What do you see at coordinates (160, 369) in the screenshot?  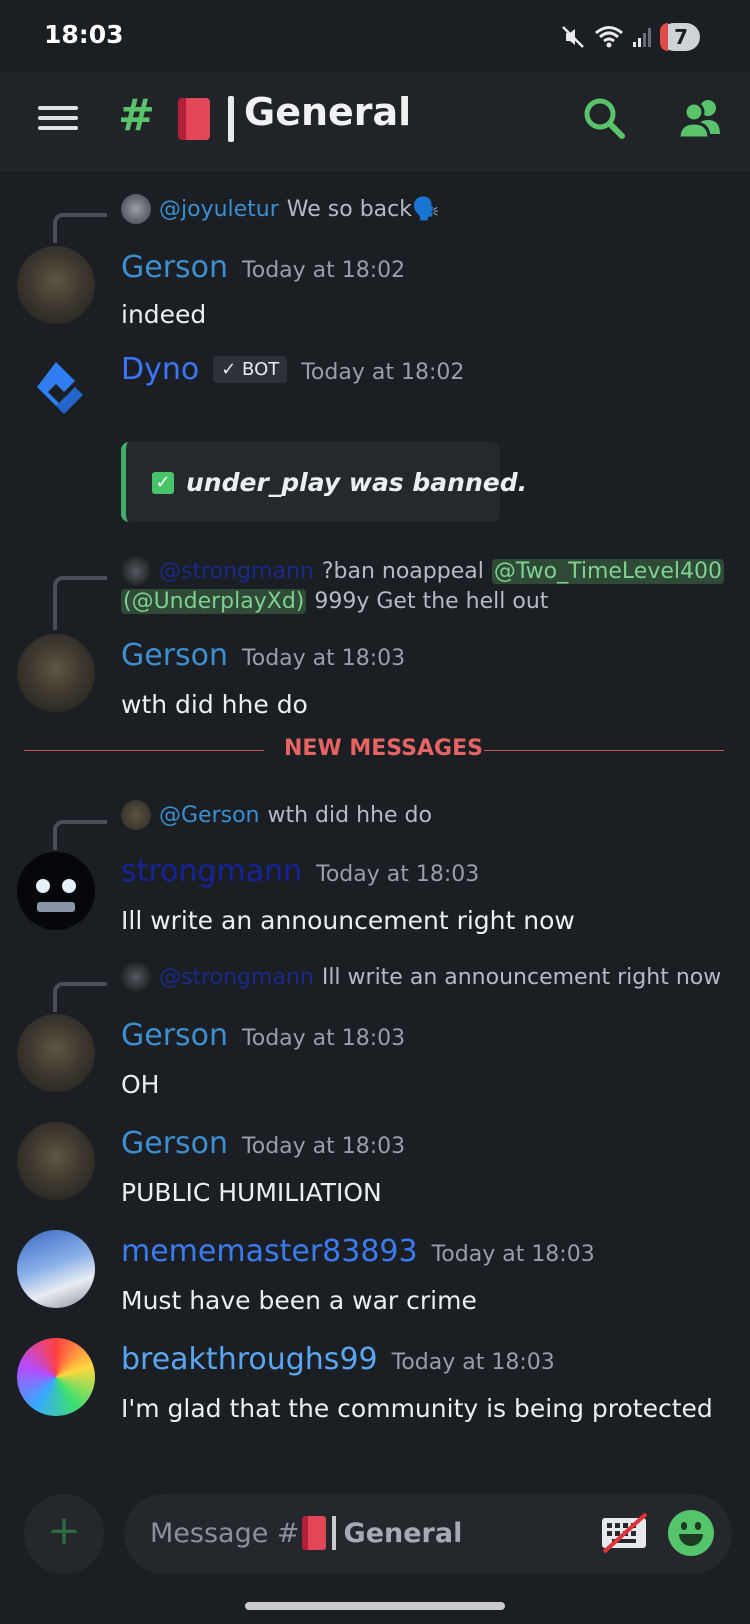 I see `message-author: Dyno` at bounding box center [160, 369].